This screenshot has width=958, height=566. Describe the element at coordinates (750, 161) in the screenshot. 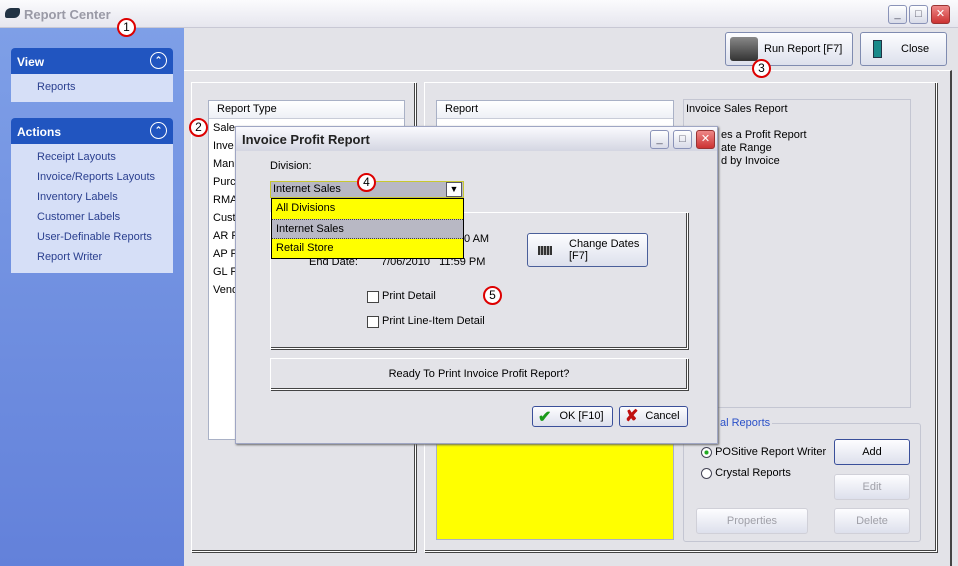

I see `description-line: d by Invoice` at that location.